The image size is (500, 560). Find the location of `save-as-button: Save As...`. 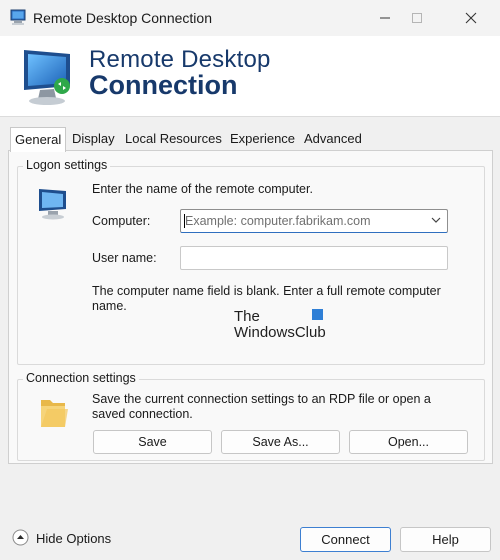

save-as-button: Save As... is located at coordinates (280, 442).